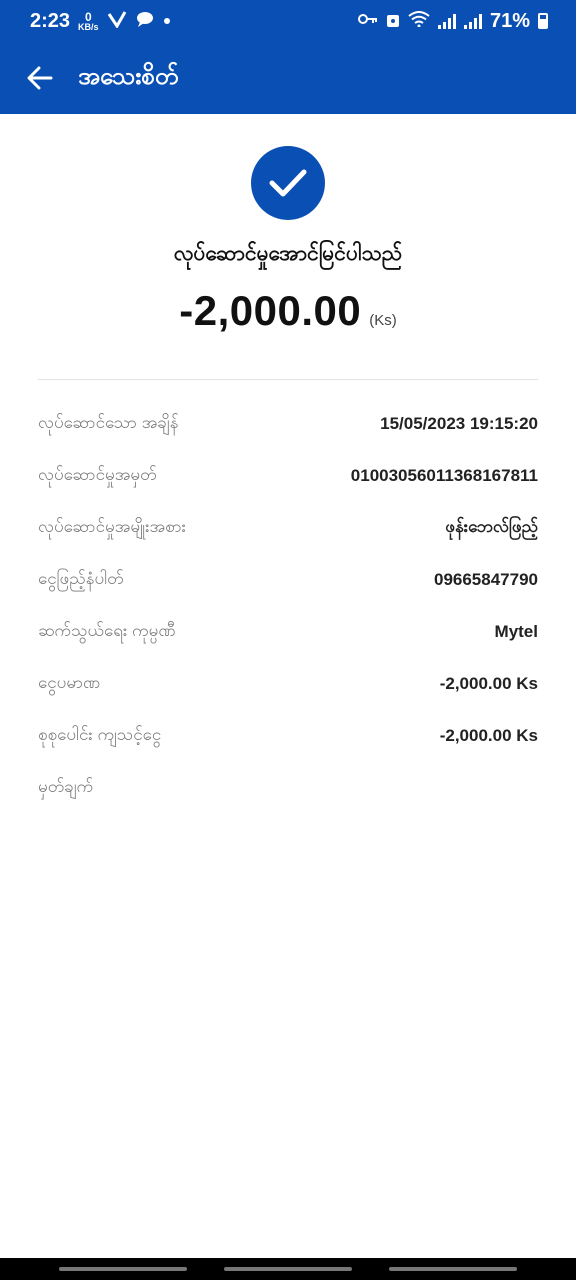  I want to click on detail-row: ဆက်သွယ်ရေး ကုမ္ပဏီ Mytel, so click(288, 632).